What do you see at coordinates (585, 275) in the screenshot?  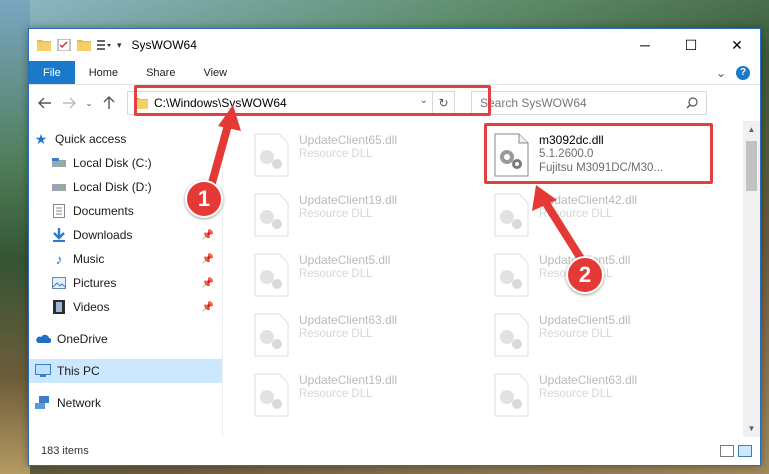 I see `step-2-badge: 2` at bounding box center [585, 275].